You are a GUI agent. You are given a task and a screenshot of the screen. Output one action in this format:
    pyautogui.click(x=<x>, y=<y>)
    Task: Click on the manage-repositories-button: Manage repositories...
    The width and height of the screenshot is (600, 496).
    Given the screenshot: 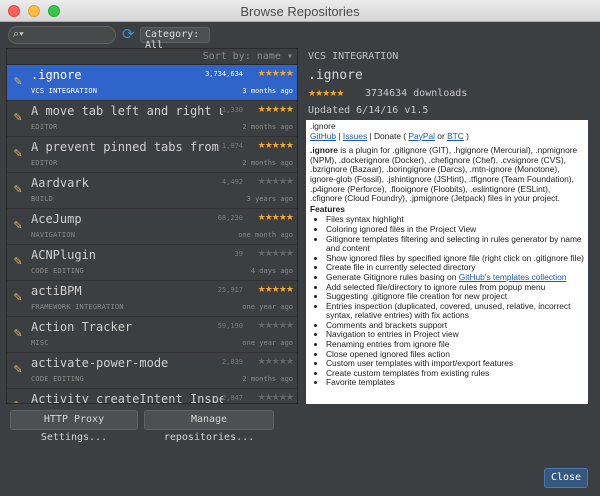 What is the action you would take?
    pyautogui.click(x=209, y=426)
    